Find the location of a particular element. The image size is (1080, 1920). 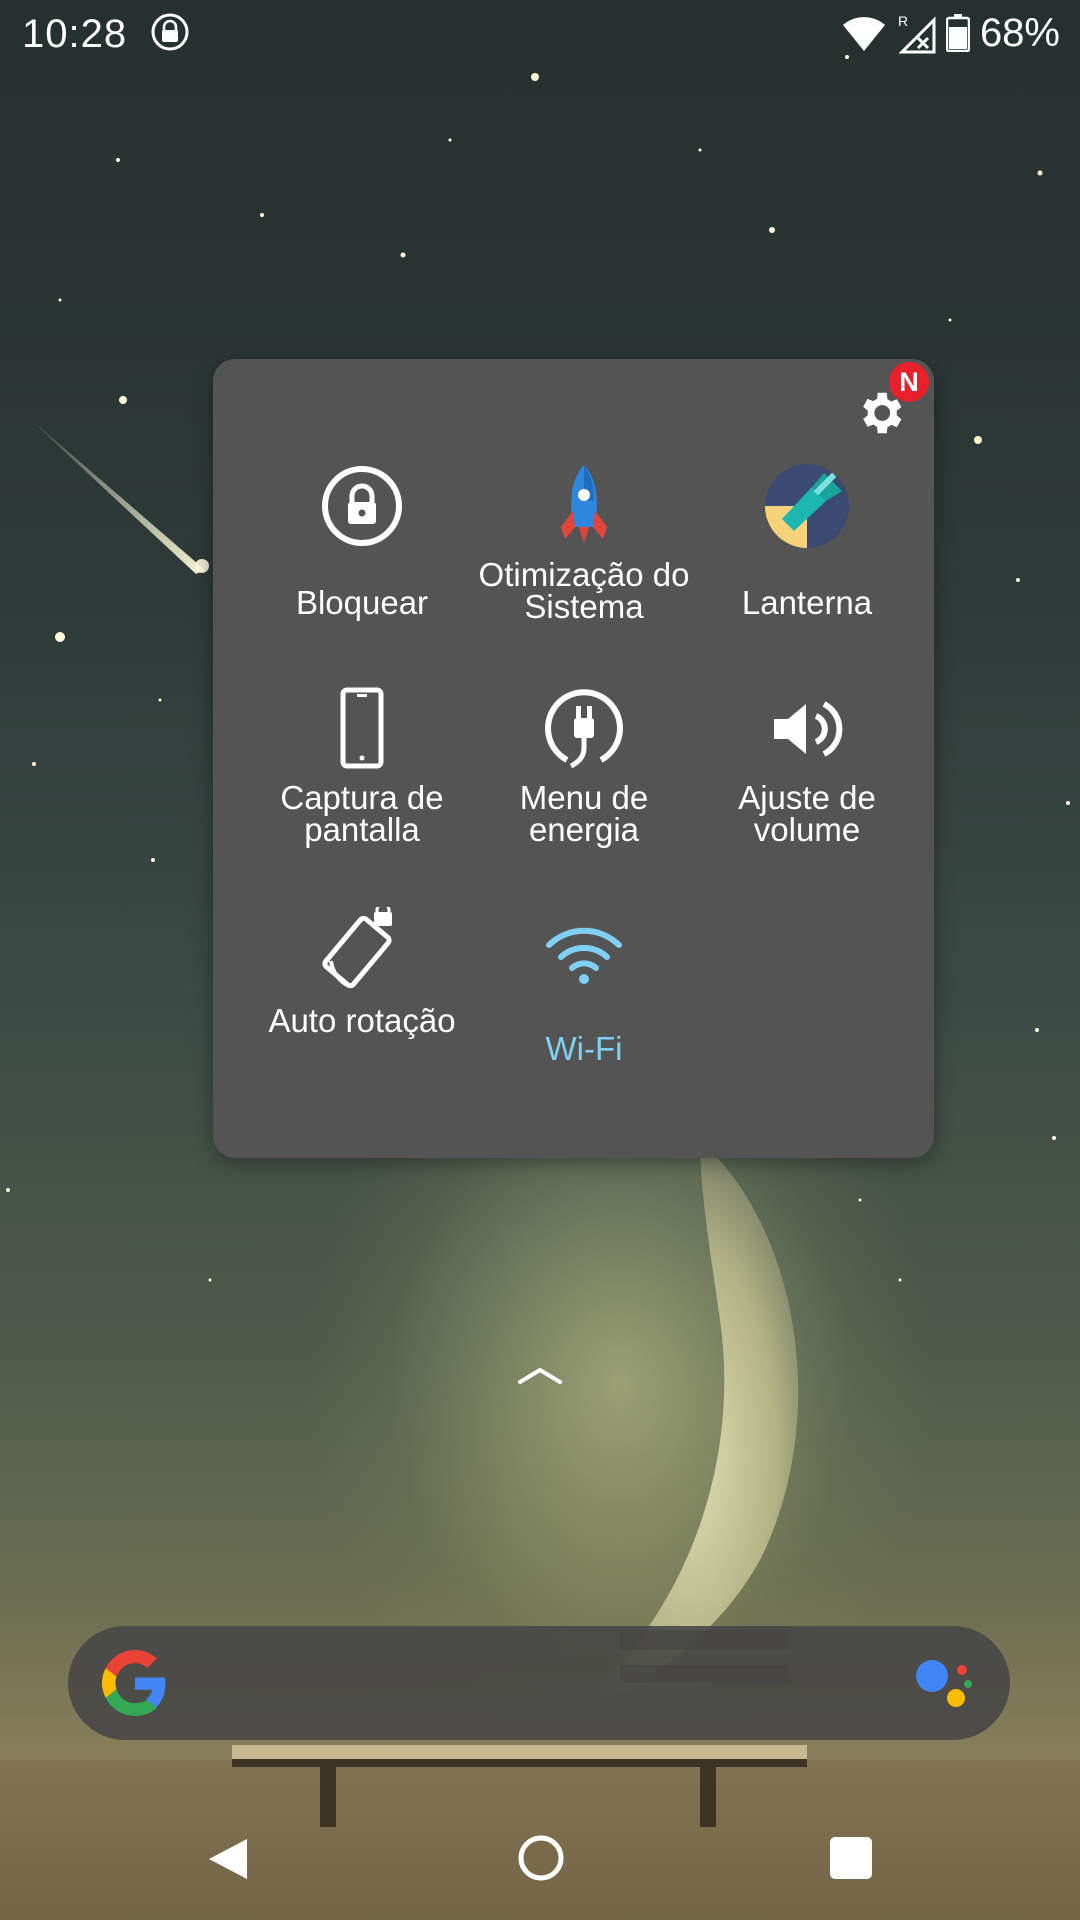

tile-otimizacao: Otimização do Sistema is located at coordinates (584, 542).